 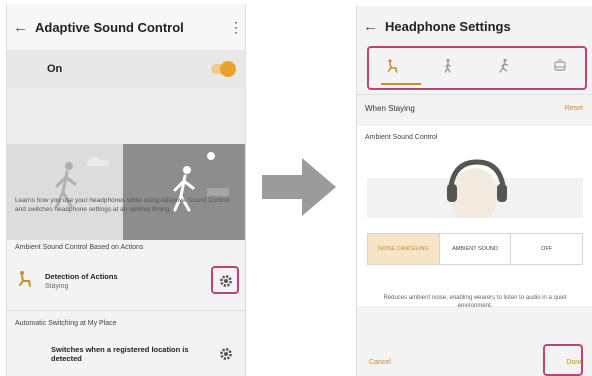 What do you see at coordinates (574, 108) in the screenshot?
I see `reset-button: Reset` at bounding box center [574, 108].